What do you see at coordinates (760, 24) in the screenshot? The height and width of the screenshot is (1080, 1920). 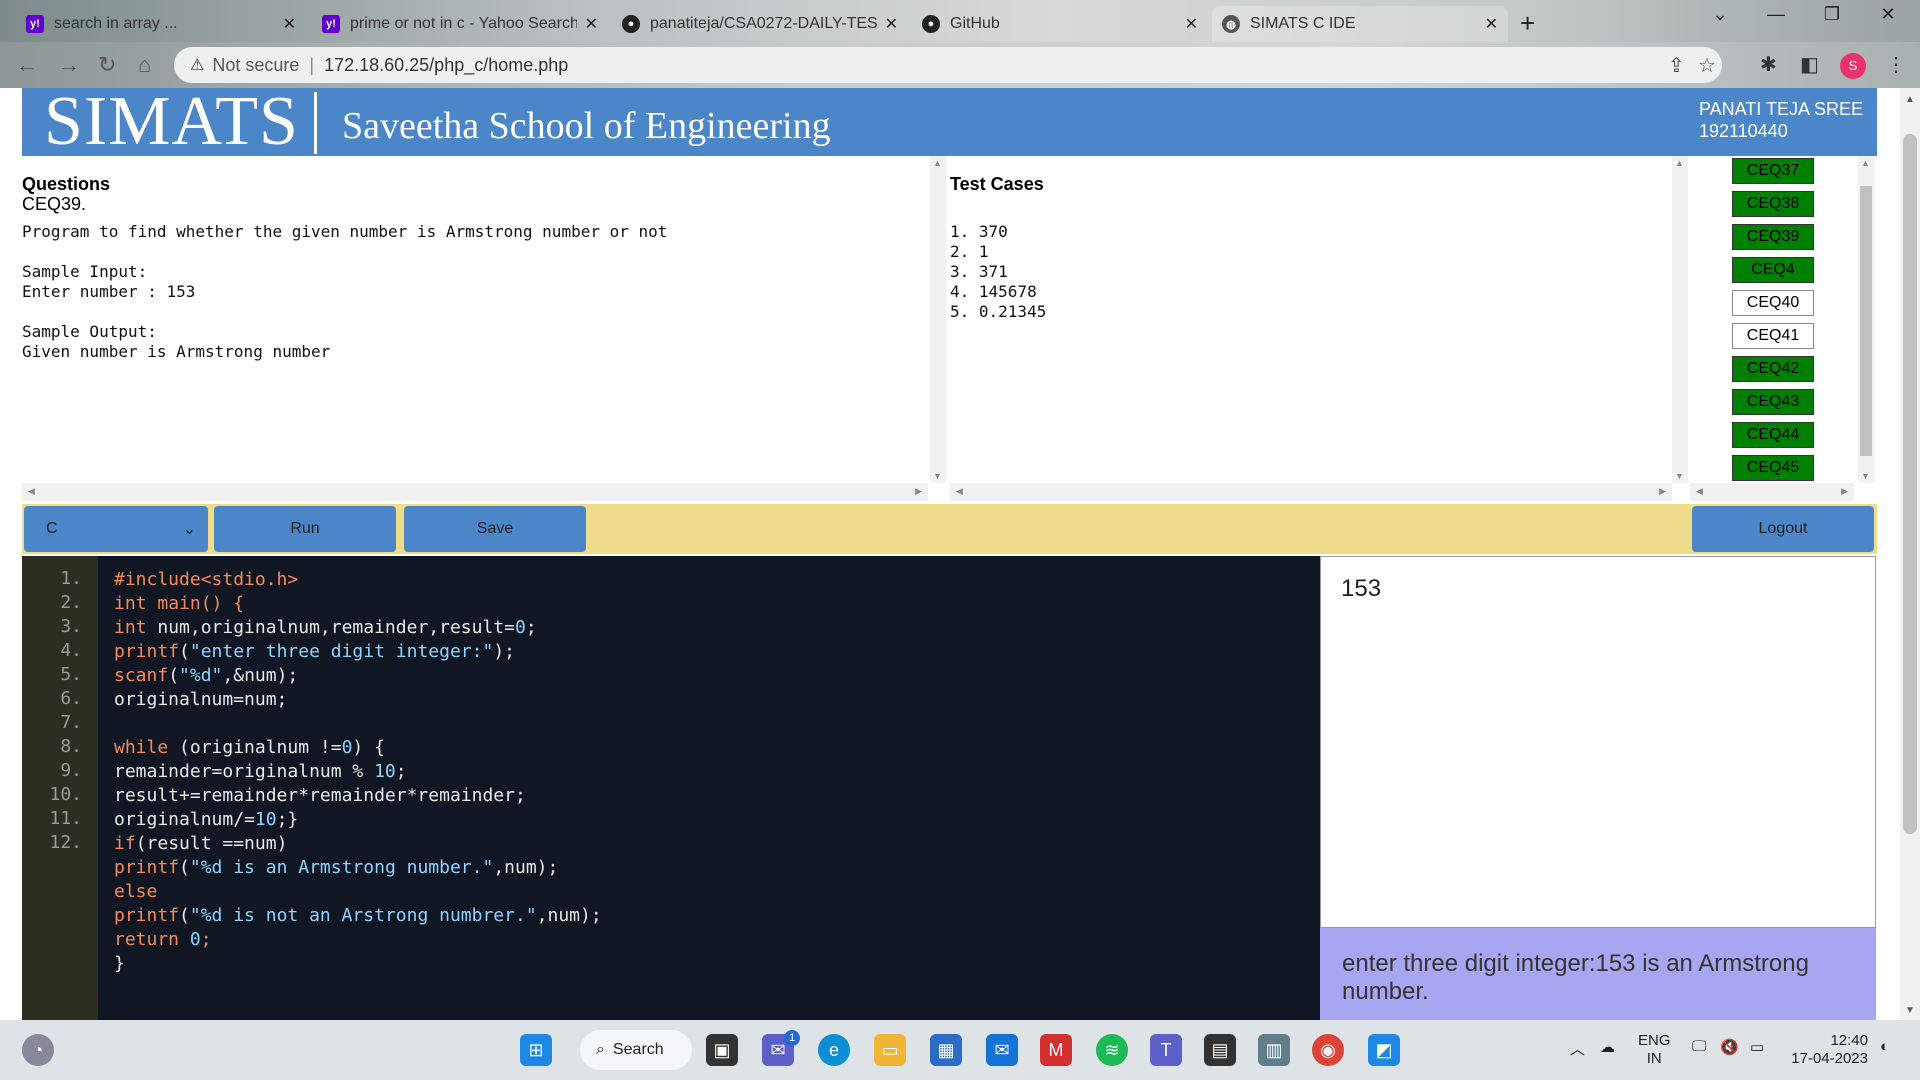 I see `browser-tab: ● panatiteja/CSA0272-DAILY-TEST- ✕` at bounding box center [760, 24].